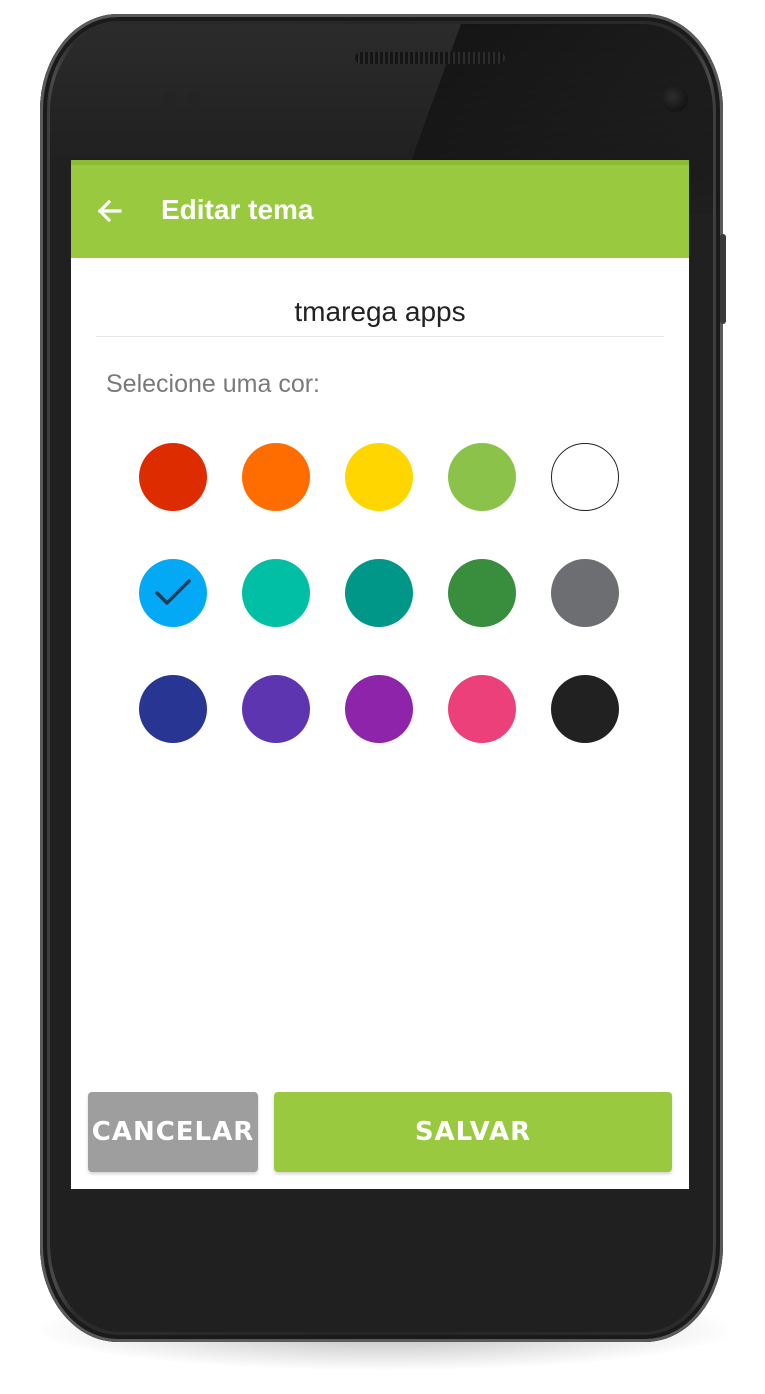  I want to click on color-swatch-light-blue, so click(173, 593).